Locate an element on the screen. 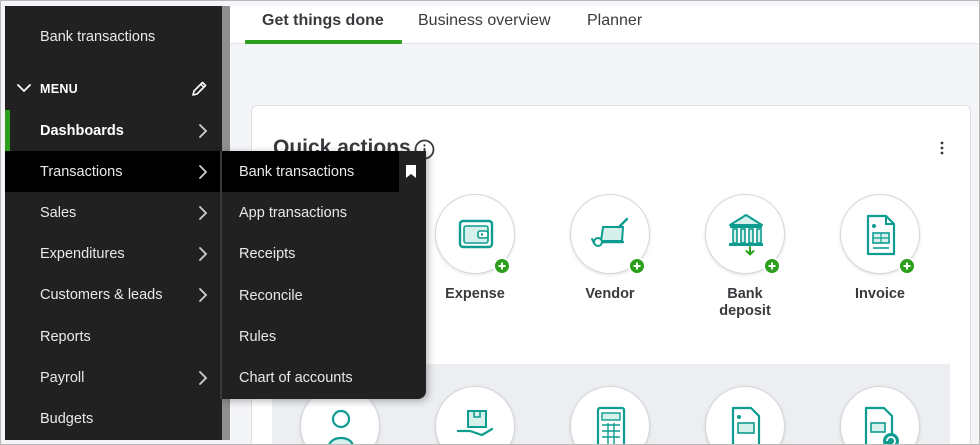  chevron-down-icon is located at coordinates (24, 88).